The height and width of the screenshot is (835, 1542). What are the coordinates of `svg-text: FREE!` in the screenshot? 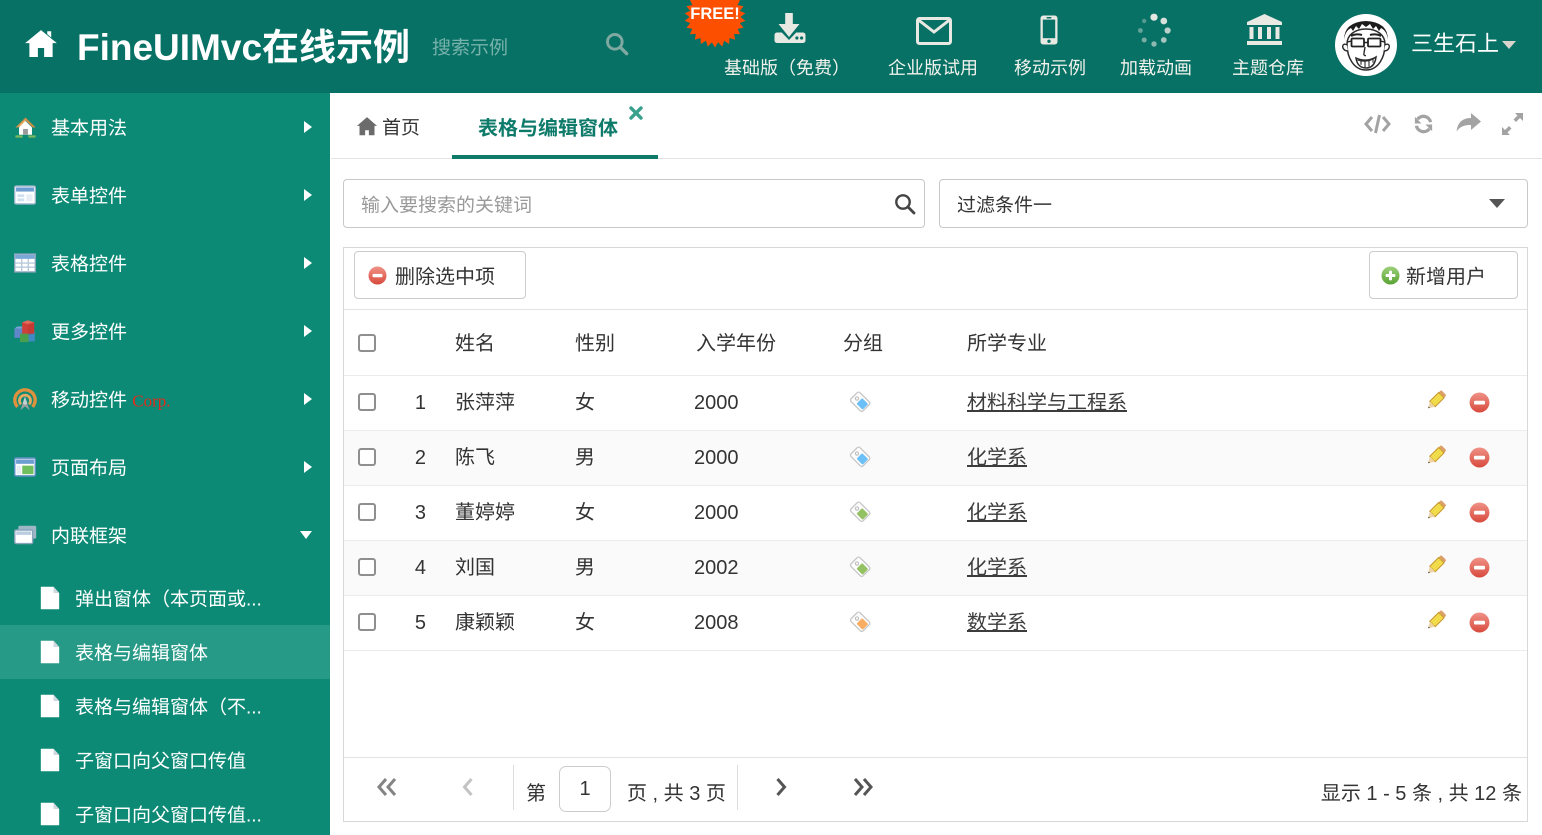 It's located at (715, 14).